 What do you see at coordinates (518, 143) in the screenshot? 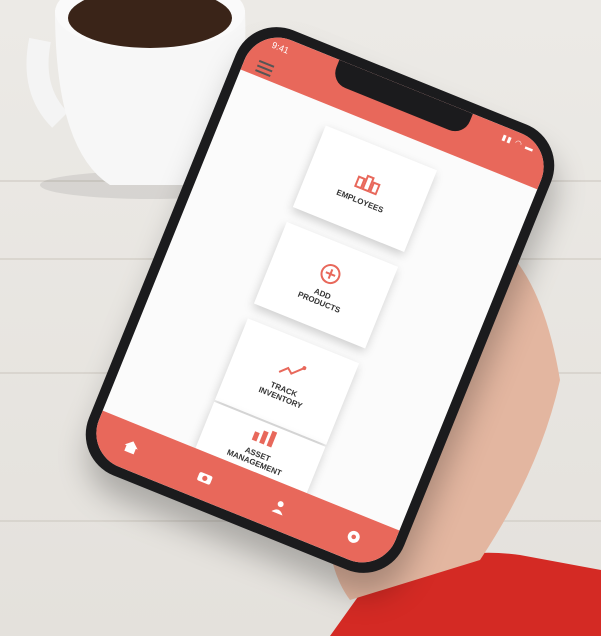
I see `status-icons: ▮▮ ◠ ▬` at bounding box center [518, 143].